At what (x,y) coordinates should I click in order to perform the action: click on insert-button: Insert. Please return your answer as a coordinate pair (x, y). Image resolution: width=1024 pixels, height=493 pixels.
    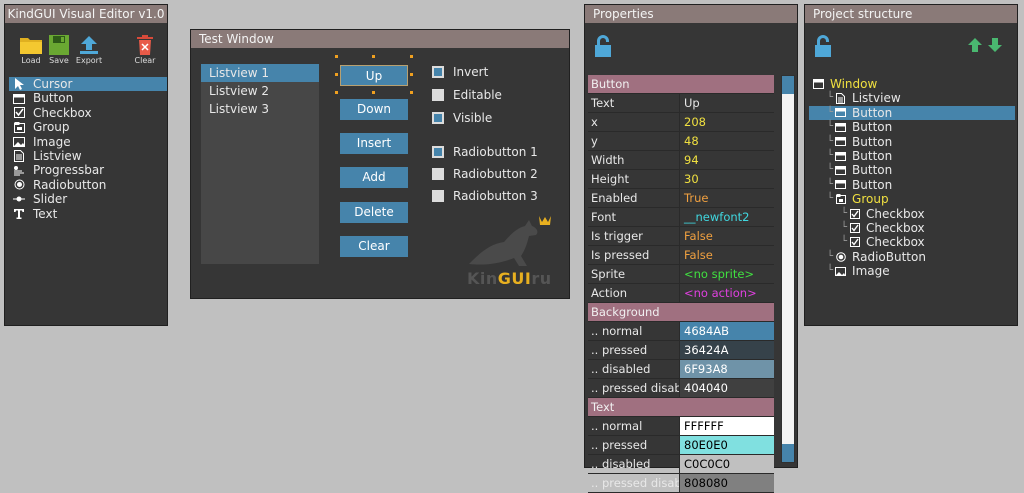
    Looking at the image, I should click on (374, 143).